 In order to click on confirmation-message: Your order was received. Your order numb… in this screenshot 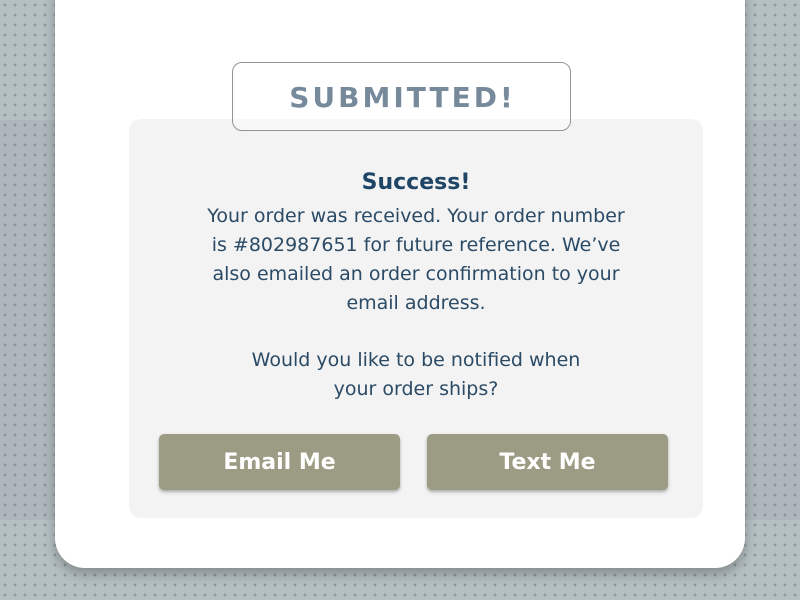, I will do `click(416, 260)`.